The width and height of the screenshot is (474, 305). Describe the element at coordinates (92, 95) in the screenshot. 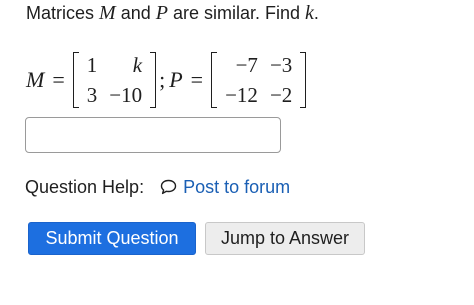

I see `matrix-m-cell: 3` at that location.